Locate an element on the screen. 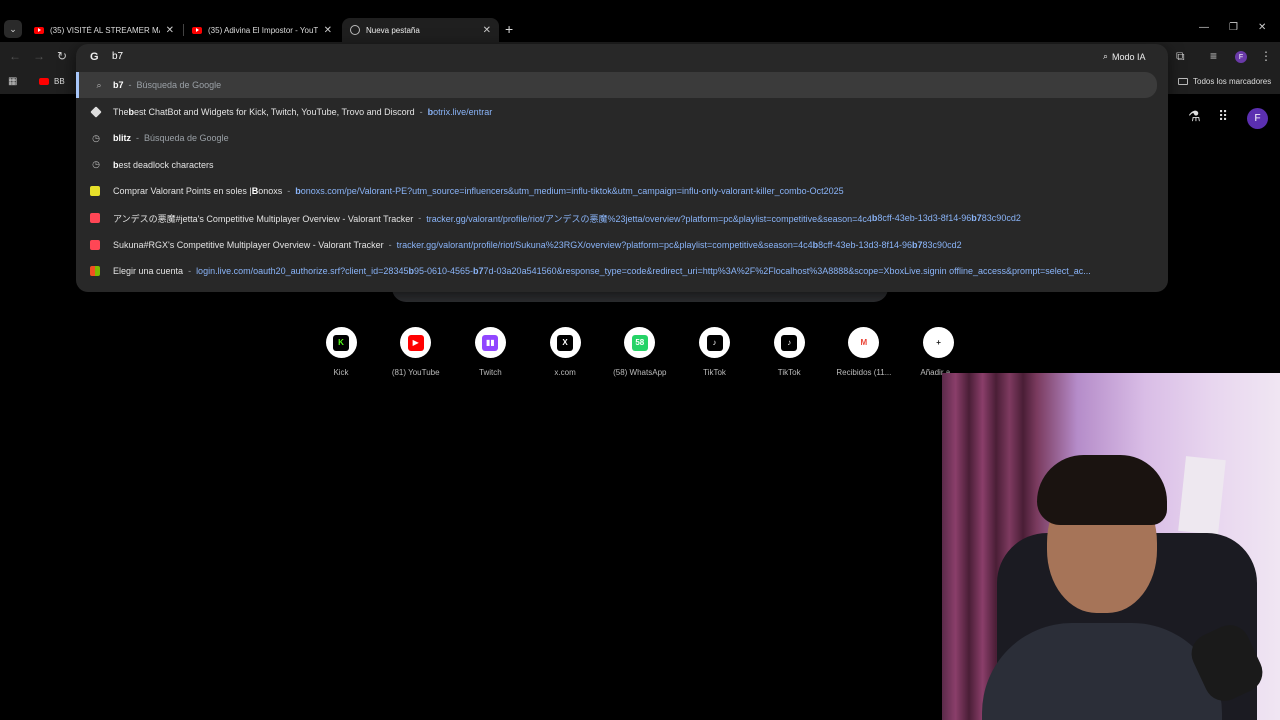  labs-flask-icon: ⚗ is located at coordinates (1194, 116).